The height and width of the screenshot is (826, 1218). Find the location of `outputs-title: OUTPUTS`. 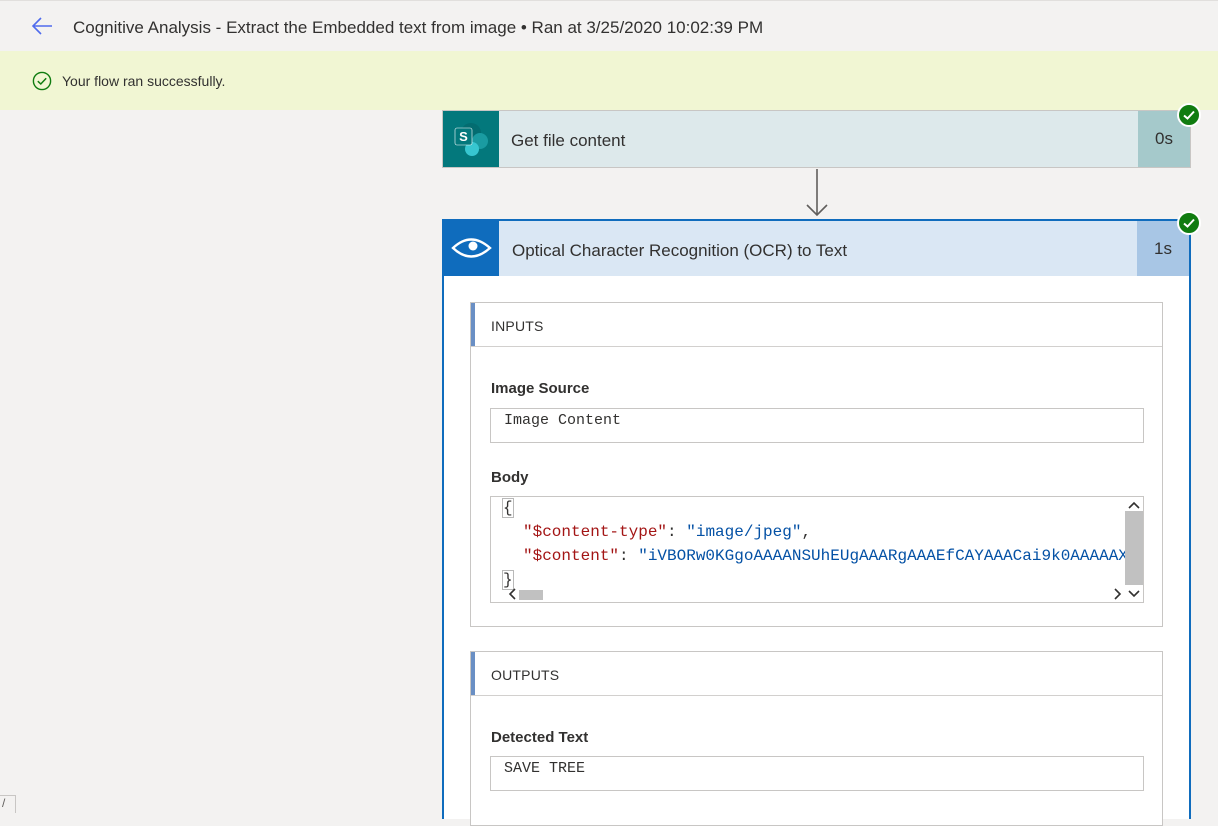

outputs-title: OUTPUTS is located at coordinates (525, 675).